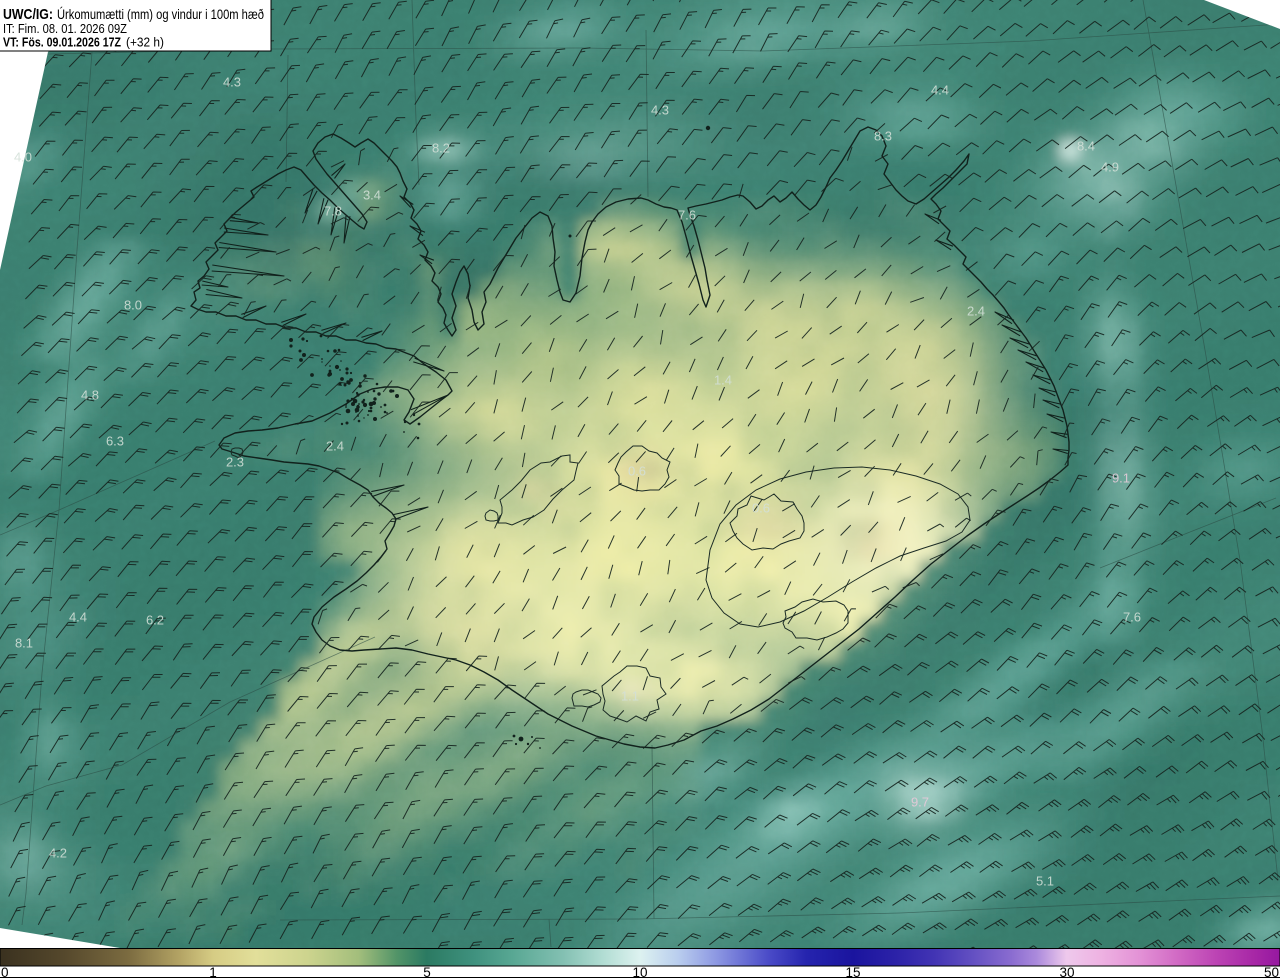  I want to click on svg-text: 8.1, so click(24, 643).